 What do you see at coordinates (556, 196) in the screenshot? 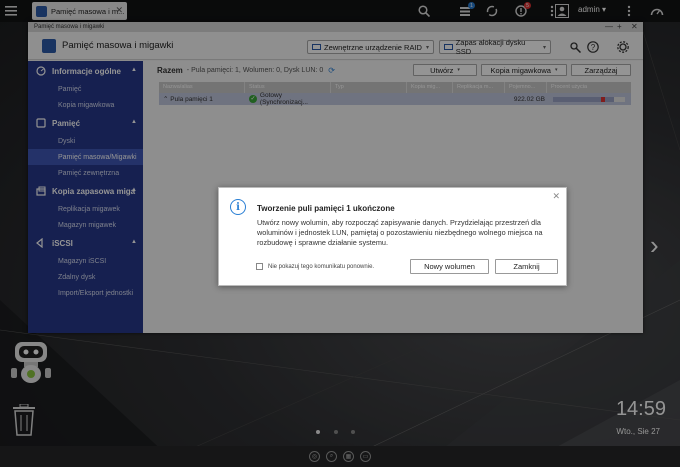
I see `dialog-close-icon: ✕` at bounding box center [556, 196].